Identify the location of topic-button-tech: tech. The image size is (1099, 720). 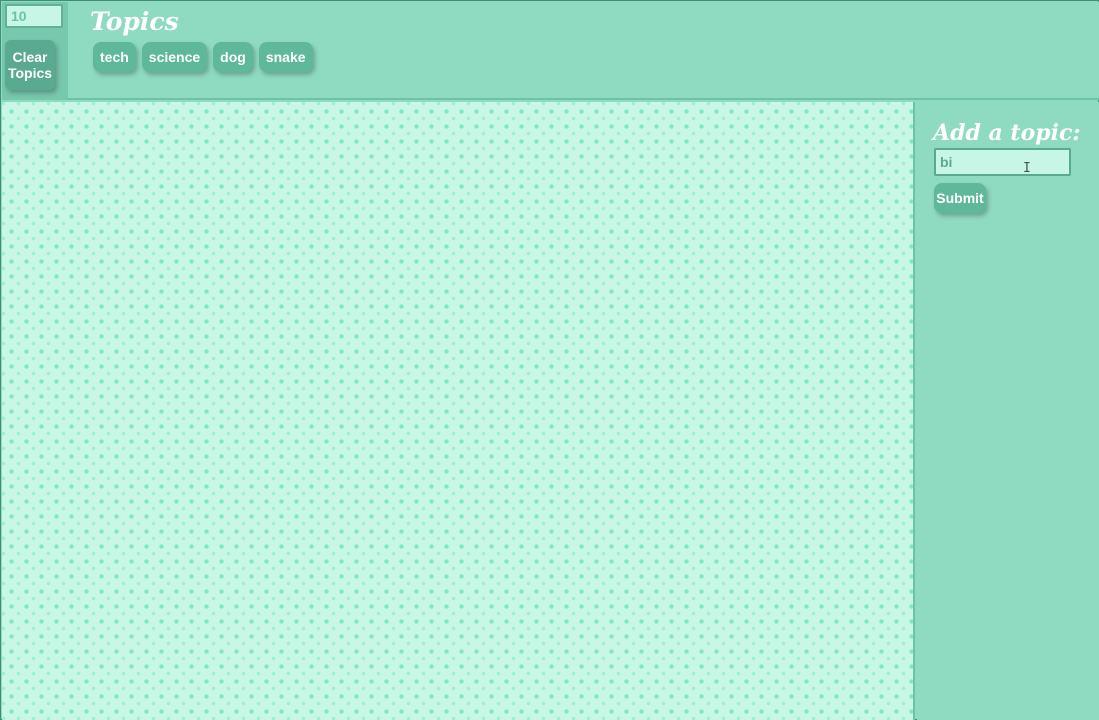
(114, 57).